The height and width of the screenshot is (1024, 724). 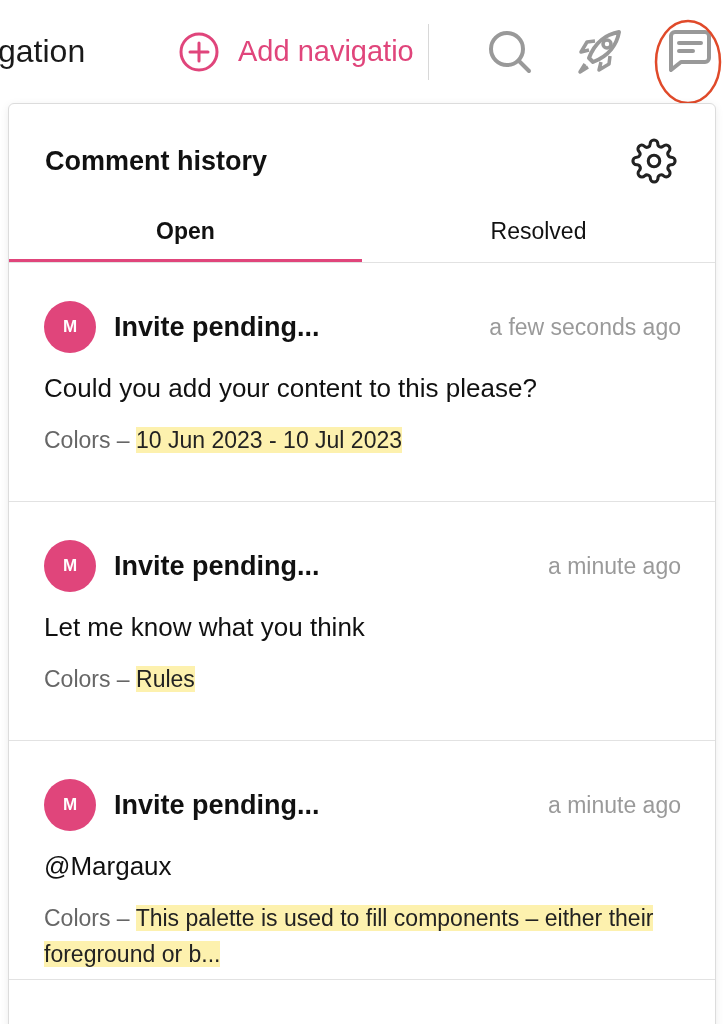 I want to click on comment-context: Colors – 10 Jun 2023 - 10 Jul 2023, so click(x=224, y=440).